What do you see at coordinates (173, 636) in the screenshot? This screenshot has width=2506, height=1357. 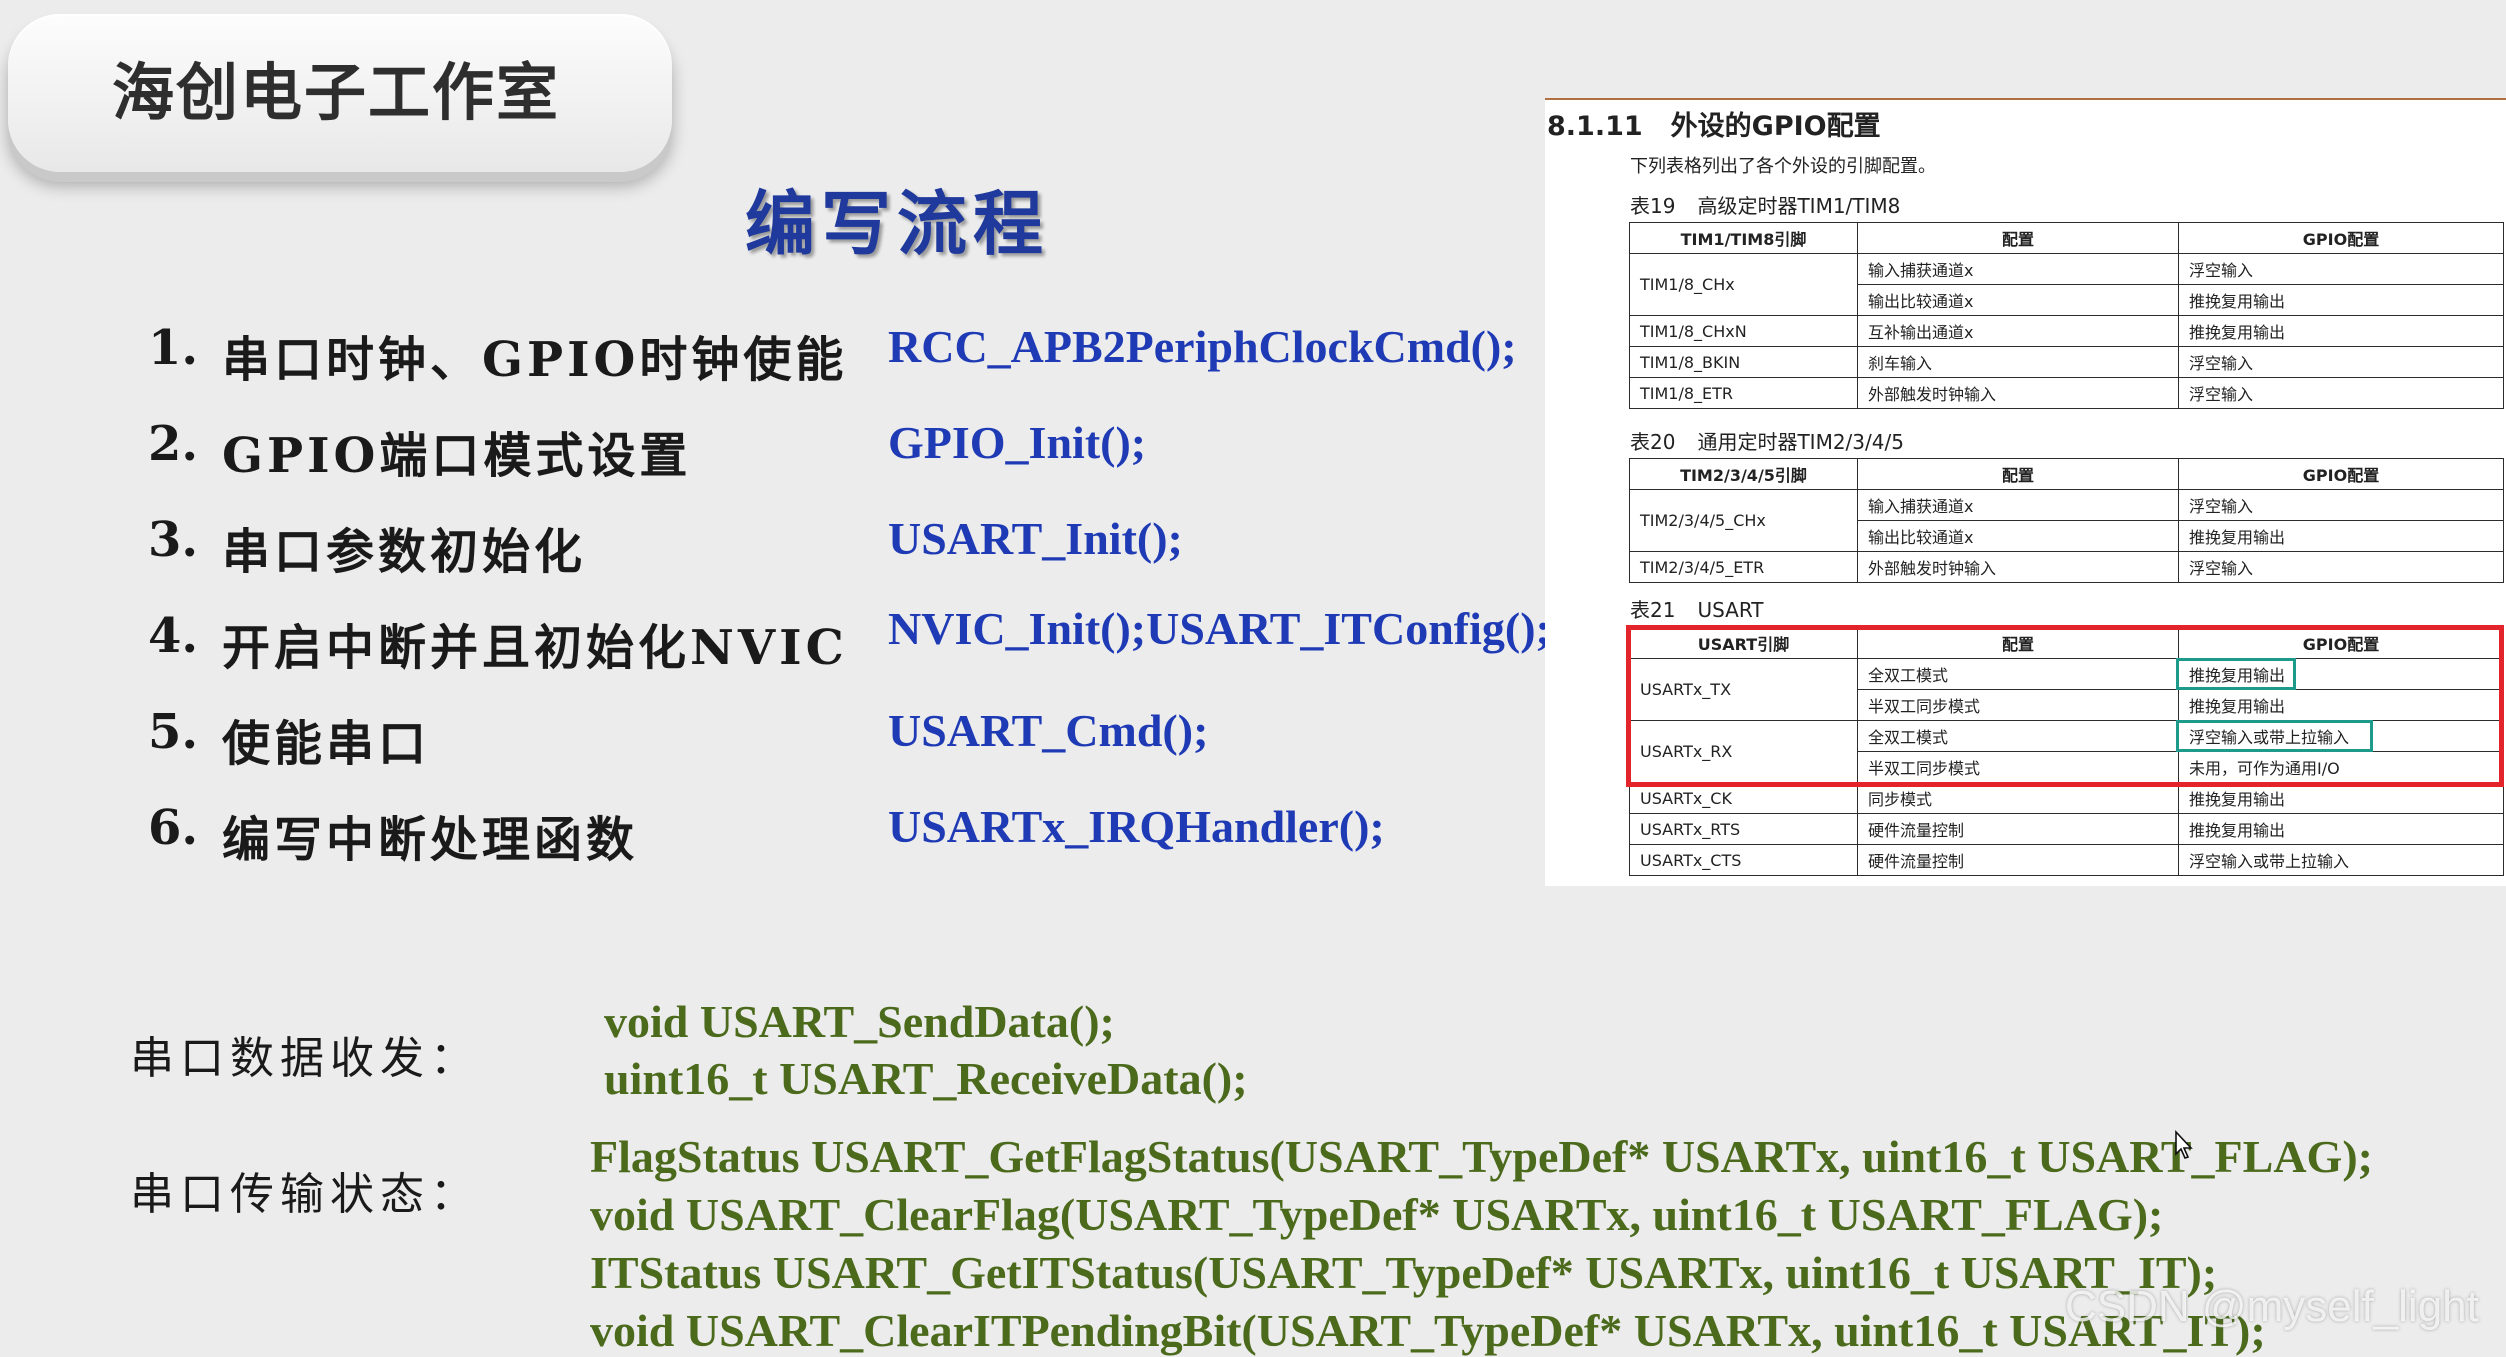 I see `step-number: 4.` at bounding box center [173, 636].